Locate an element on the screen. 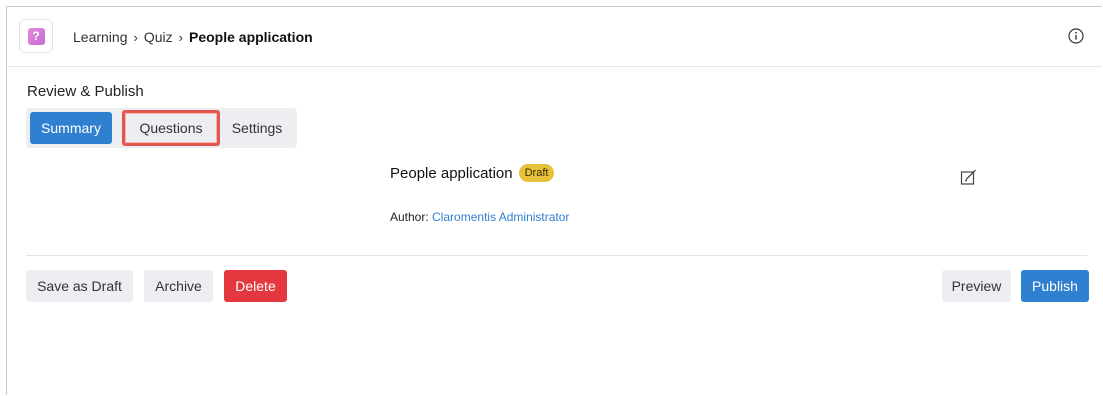 The width and height of the screenshot is (1103, 396). section-title: Review & Publish is located at coordinates (85, 91).